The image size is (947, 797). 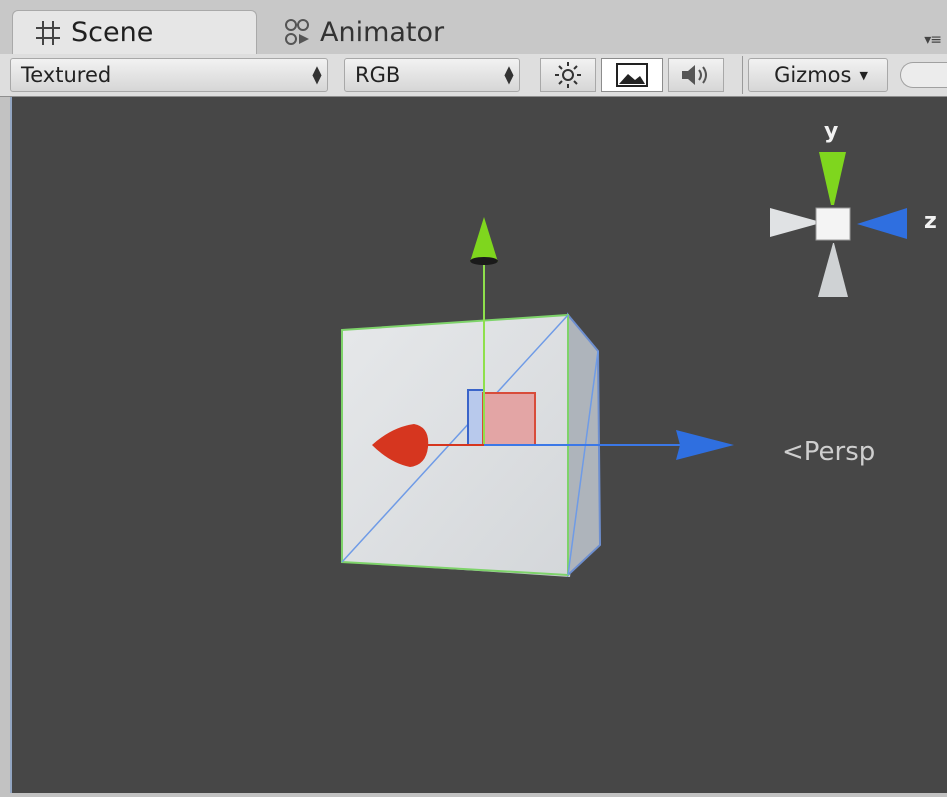 I want to click on draw-mode-dropdown: Textured ▲ ▼, so click(x=169, y=75).